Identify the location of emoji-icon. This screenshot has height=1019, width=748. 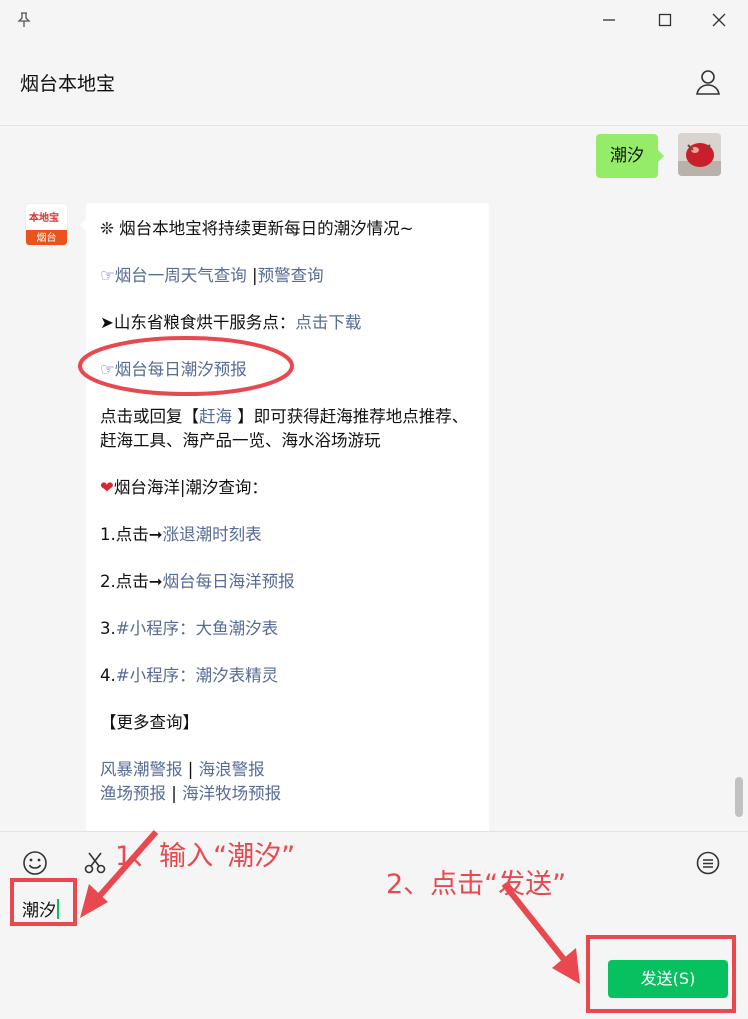
(35, 863).